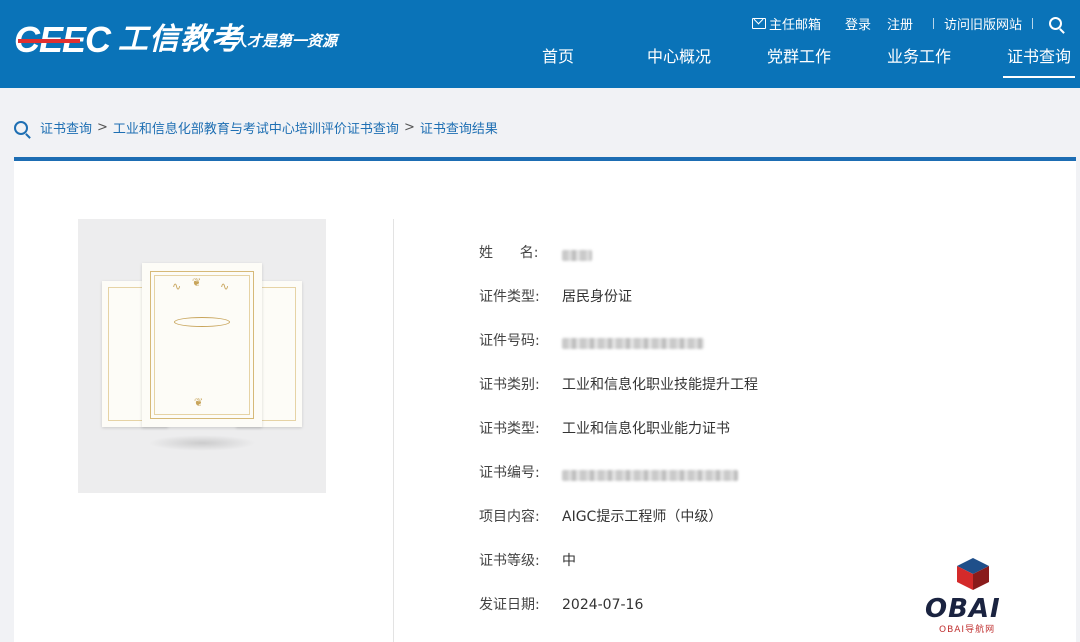 The image size is (1080, 642). Describe the element at coordinates (509, 341) in the screenshot. I see `field-label: 证件号码:` at that location.